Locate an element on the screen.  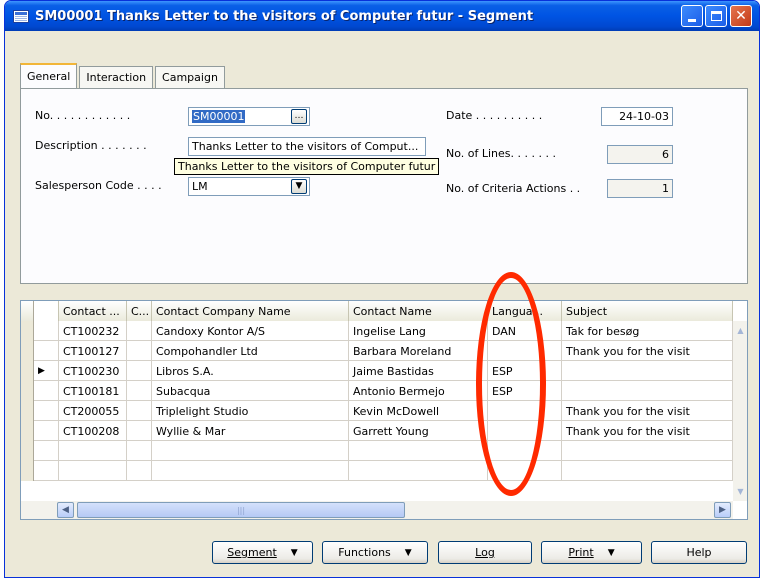
cell-contact-no: CT100230 is located at coordinates (93, 371).